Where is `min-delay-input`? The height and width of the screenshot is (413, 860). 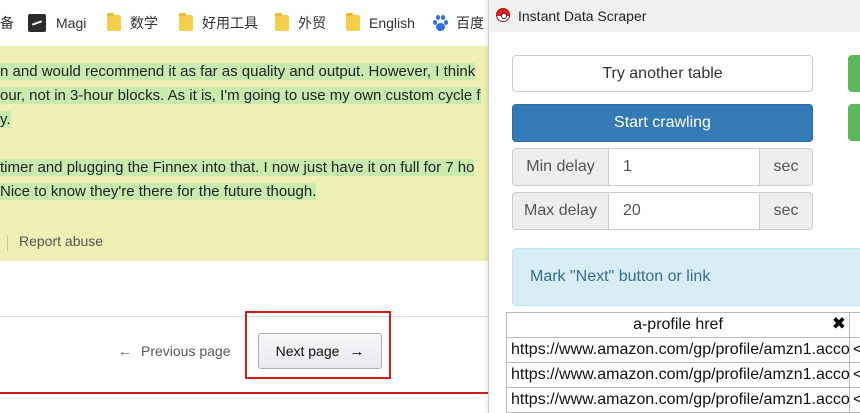 min-delay-input is located at coordinates (684, 167).